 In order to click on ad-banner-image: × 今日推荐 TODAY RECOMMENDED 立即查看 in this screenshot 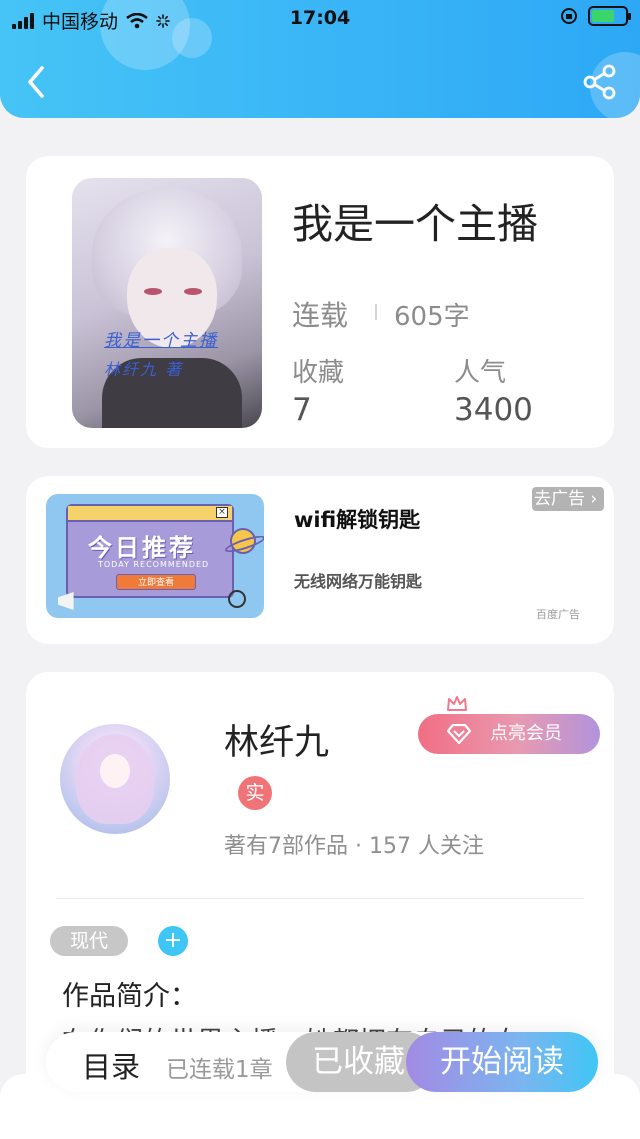, I will do `click(155, 556)`.